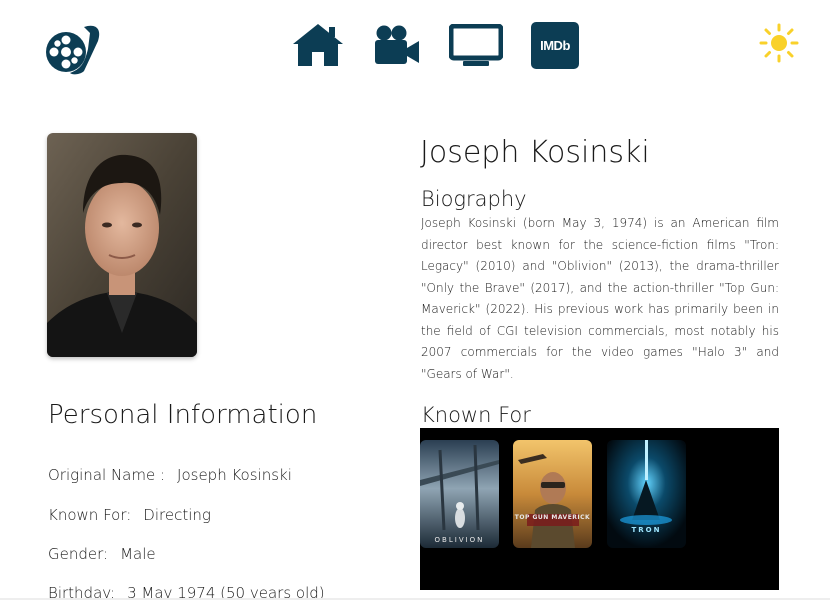 This screenshot has width=830, height=600. Describe the element at coordinates (646, 530) in the screenshot. I see `poster-title: TRON` at that location.